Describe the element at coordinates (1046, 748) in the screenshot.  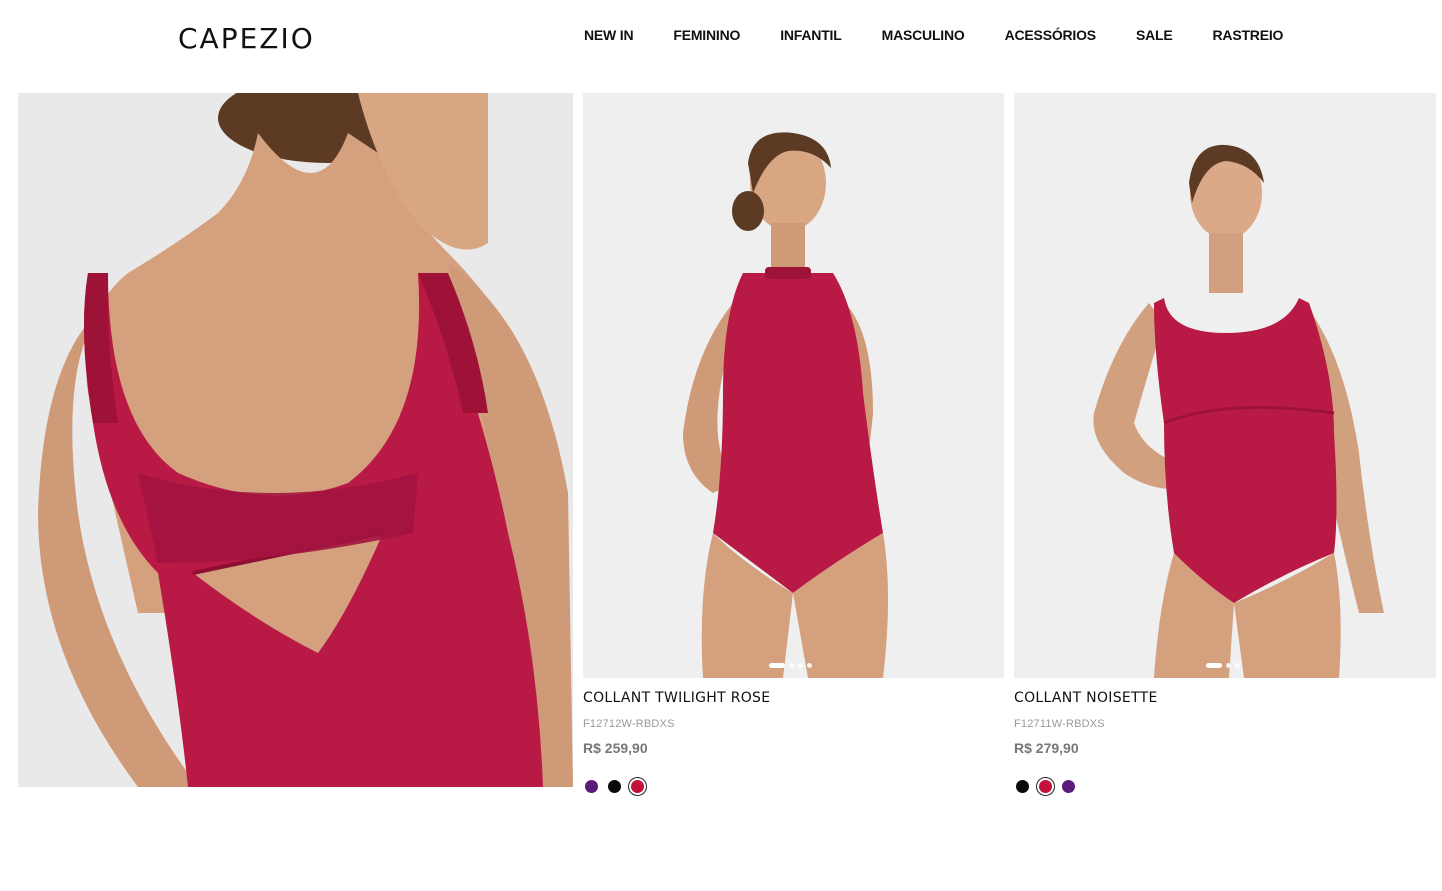
I see `product-price: R$ 279,90` at that location.